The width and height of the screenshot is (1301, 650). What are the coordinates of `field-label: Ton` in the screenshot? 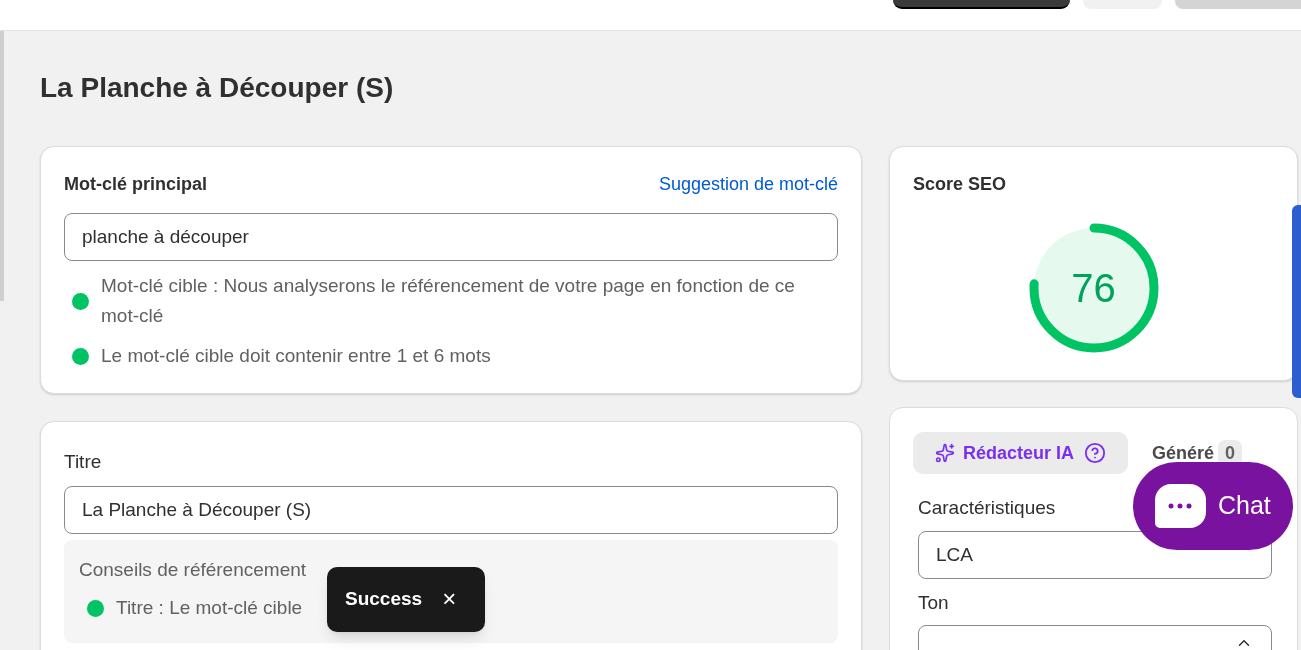 It's located at (933, 602).